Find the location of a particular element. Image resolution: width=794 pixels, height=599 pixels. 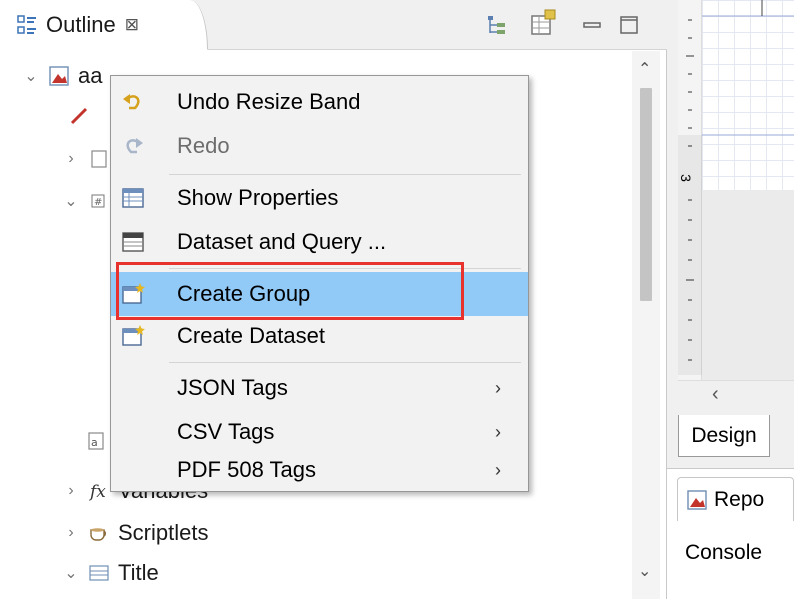

ruler-mark: 3 is located at coordinates (685, 178).